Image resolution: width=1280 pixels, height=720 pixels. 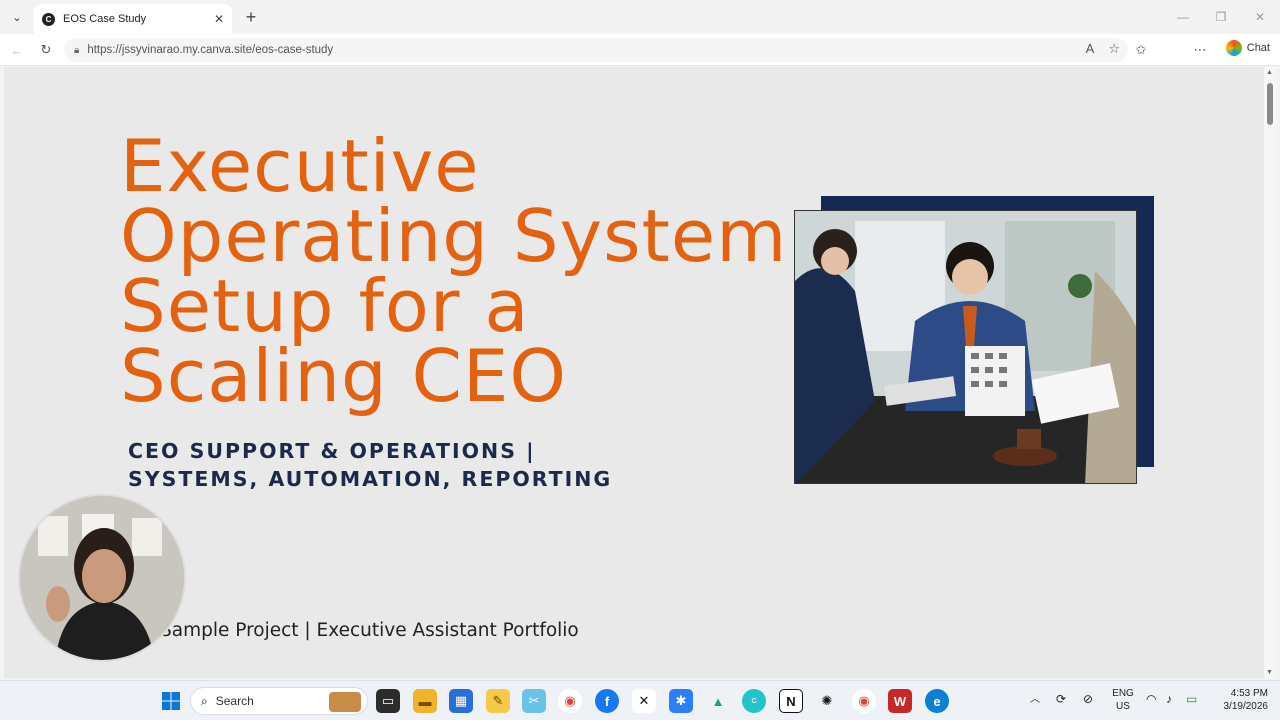 I want to click on chrome-profile-icon: ◉, so click(x=864, y=701).